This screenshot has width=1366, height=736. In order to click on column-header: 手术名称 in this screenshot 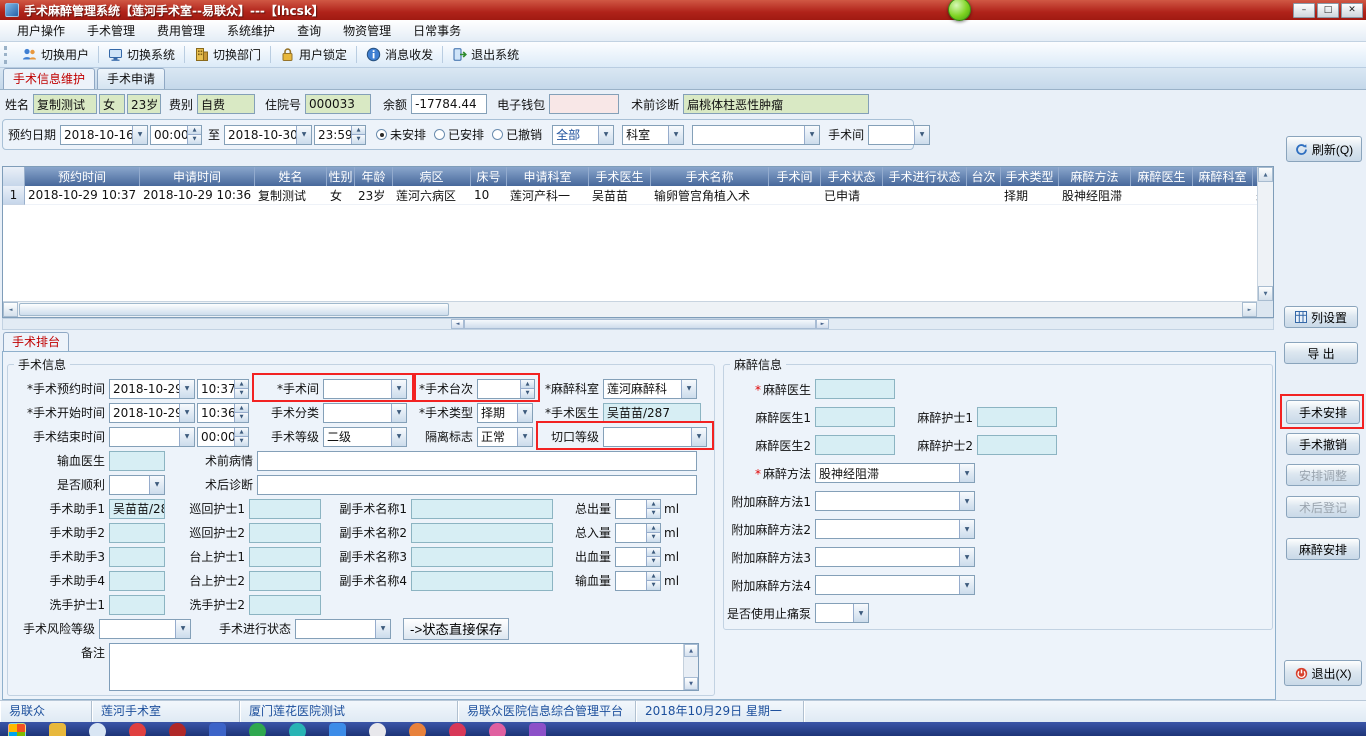, I will do `click(710, 176)`.